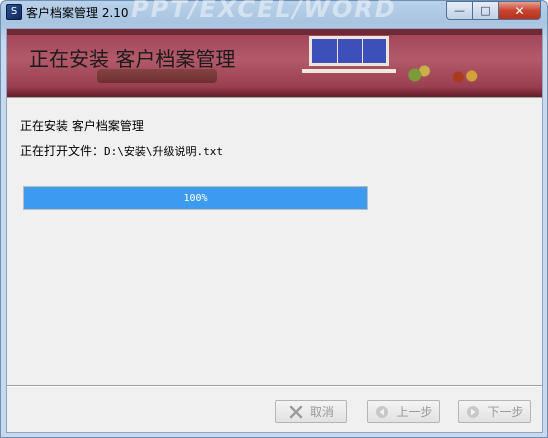 The height and width of the screenshot is (438, 548). Describe the element at coordinates (505, 412) in the screenshot. I see `next-label: 下一步` at that location.